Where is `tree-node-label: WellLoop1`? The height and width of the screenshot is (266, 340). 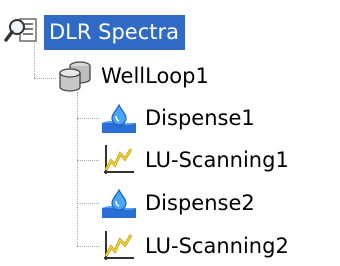 tree-node-label: WellLoop1 is located at coordinates (155, 75).